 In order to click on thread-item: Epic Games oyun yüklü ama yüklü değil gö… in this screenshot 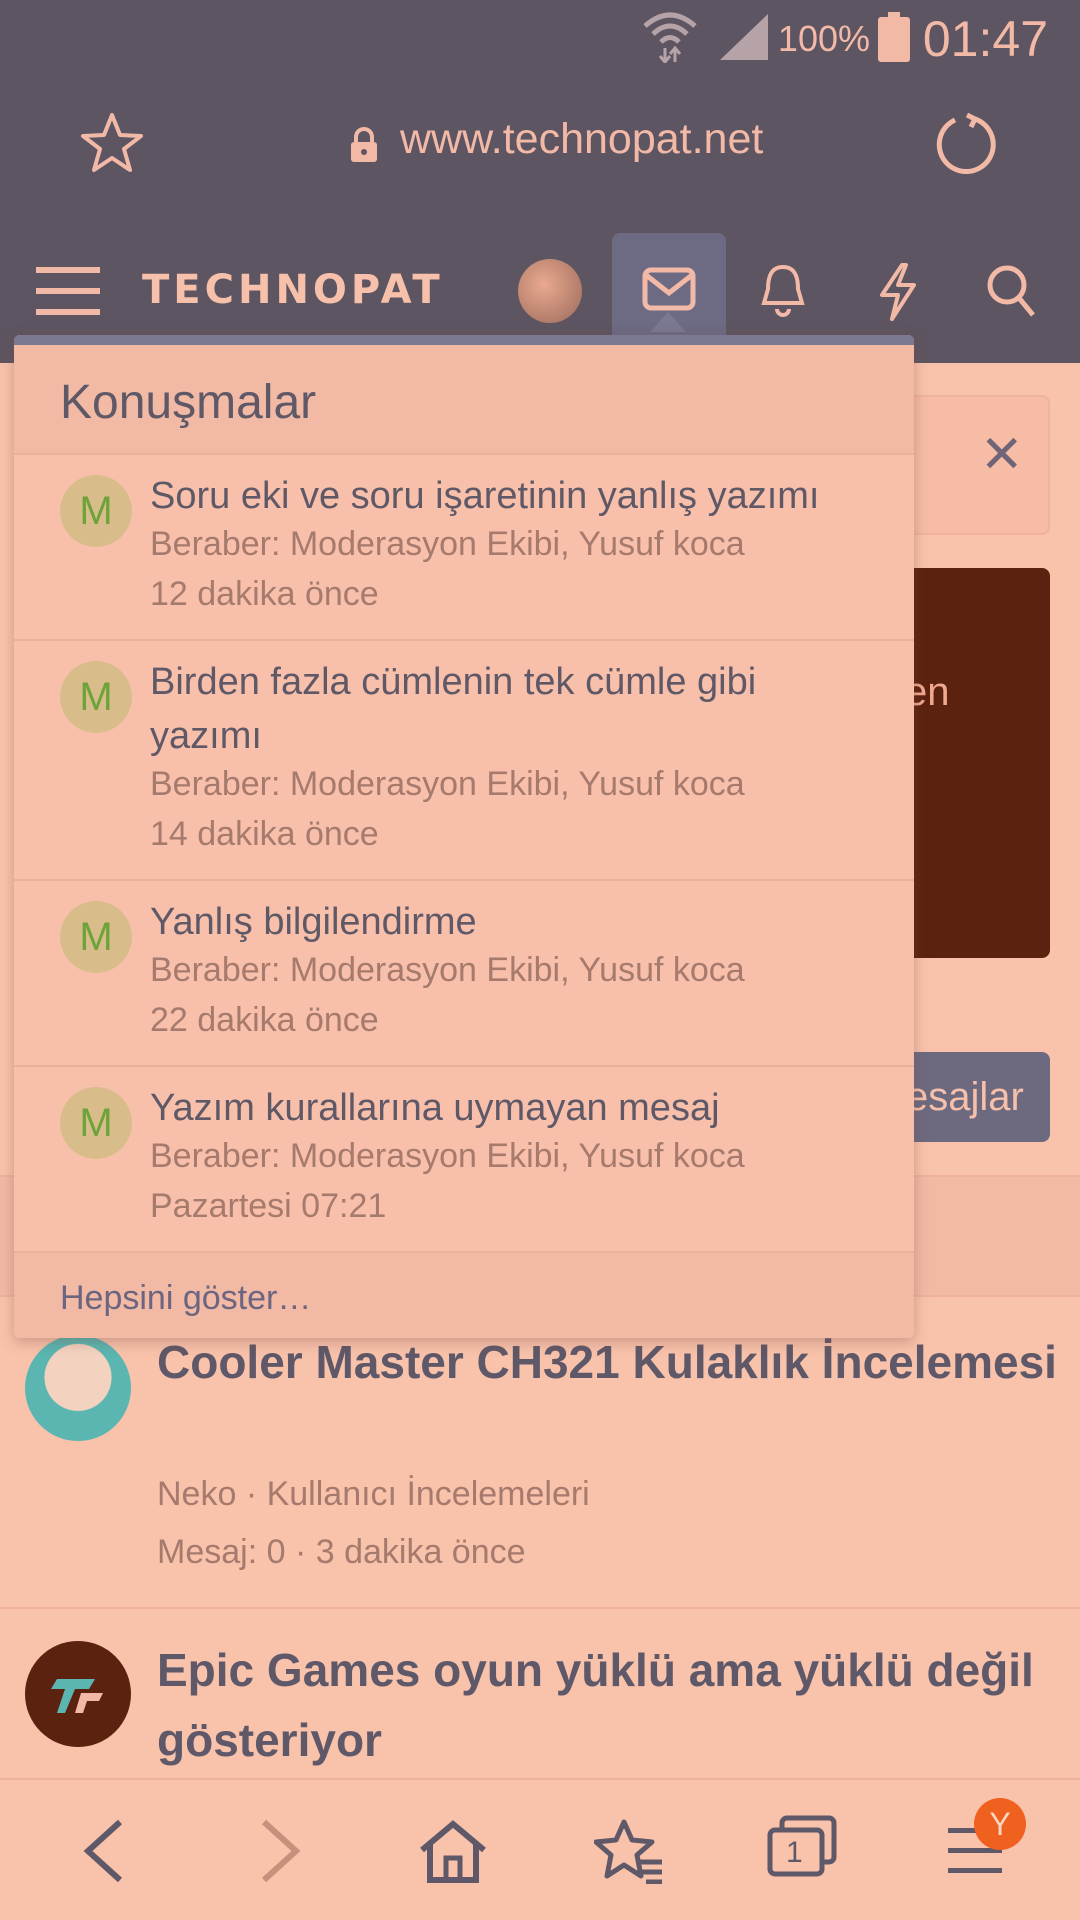, I will do `click(540, 1696)`.